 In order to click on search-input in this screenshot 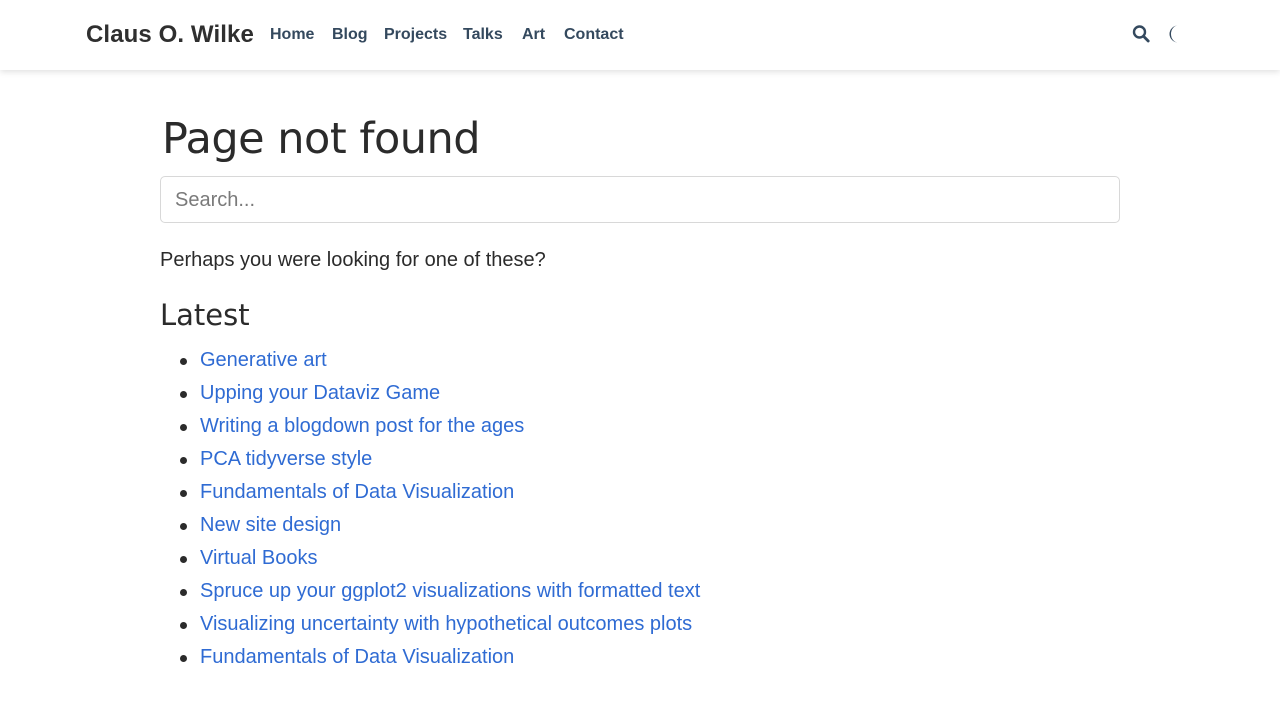, I will do `click(475, 200)`.